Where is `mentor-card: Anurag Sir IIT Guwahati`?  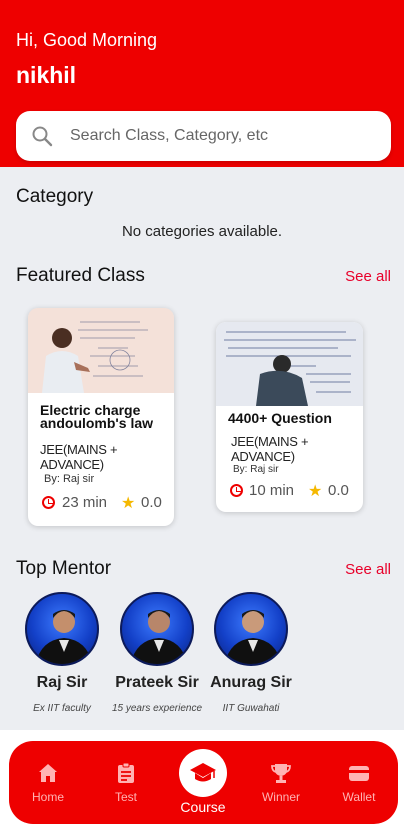 mentor-card: Anurag Sir IIT Guwahati is located at coordinates (251, 657).